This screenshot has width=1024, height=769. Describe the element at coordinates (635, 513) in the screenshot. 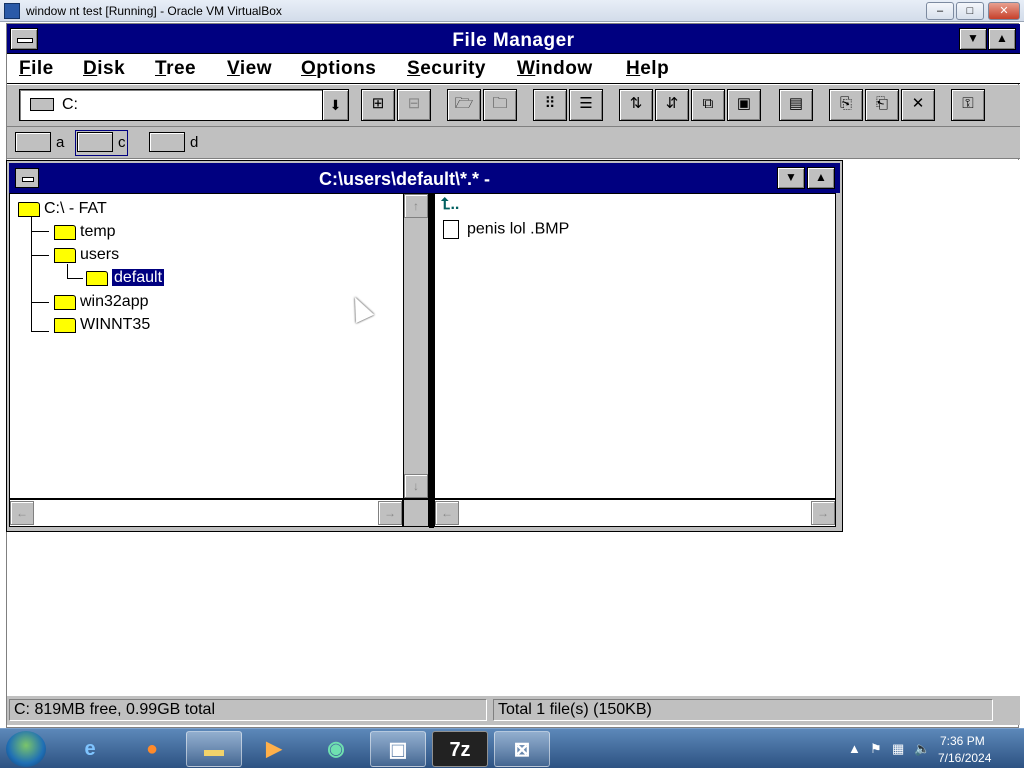

I see `file-horizontal-scrollbar: ← →` at that location.